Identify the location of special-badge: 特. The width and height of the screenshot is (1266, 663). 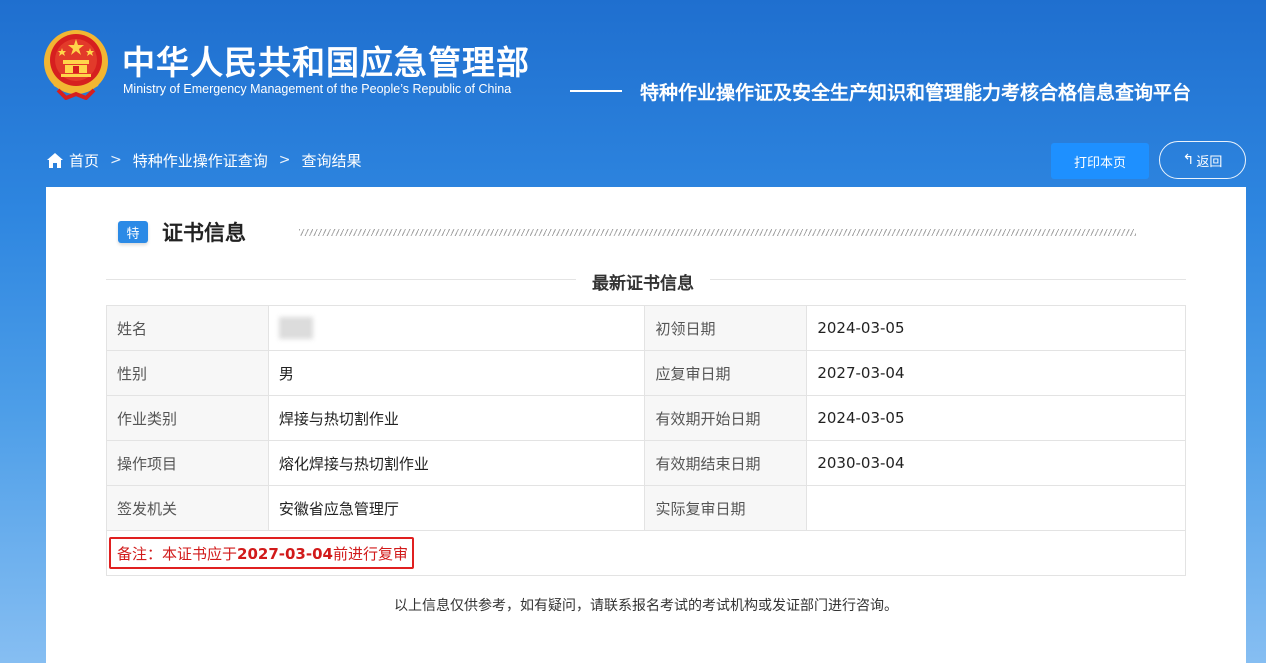
(133, 232).